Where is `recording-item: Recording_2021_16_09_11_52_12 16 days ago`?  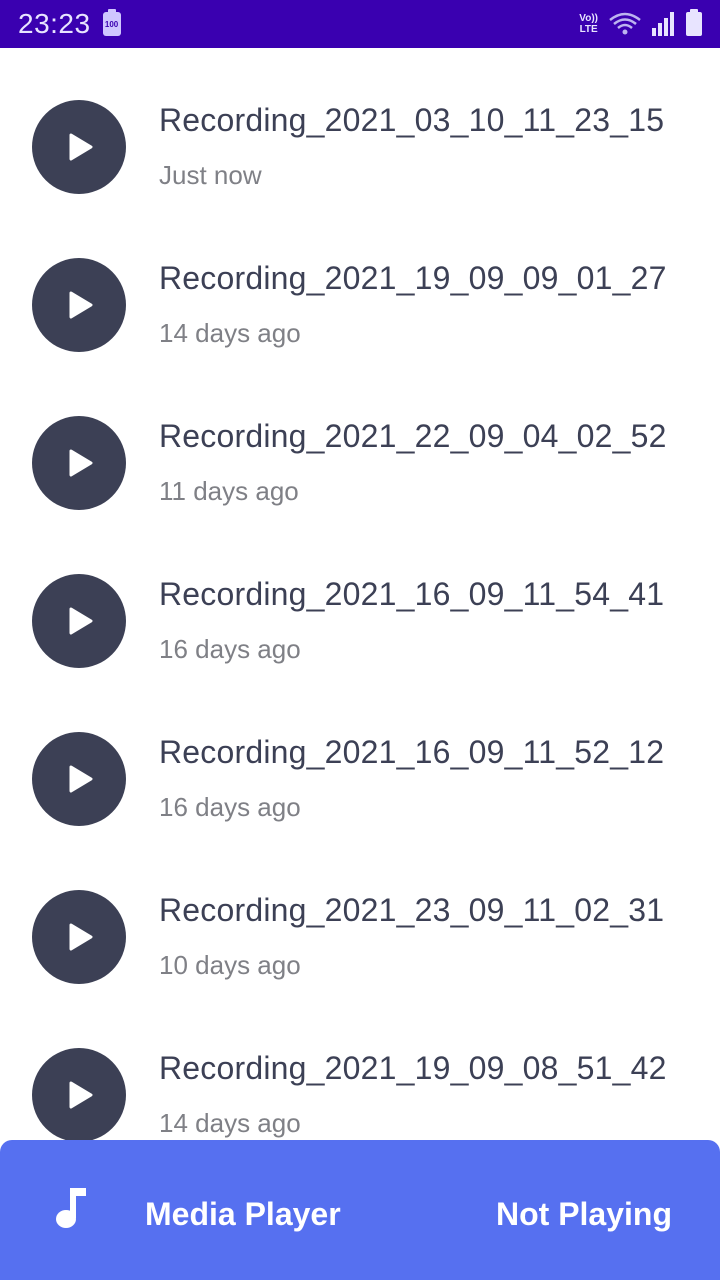 recording-item: Recording_2021_16_09_11_52_12 16 days ago is located at coordinates (360, 759).